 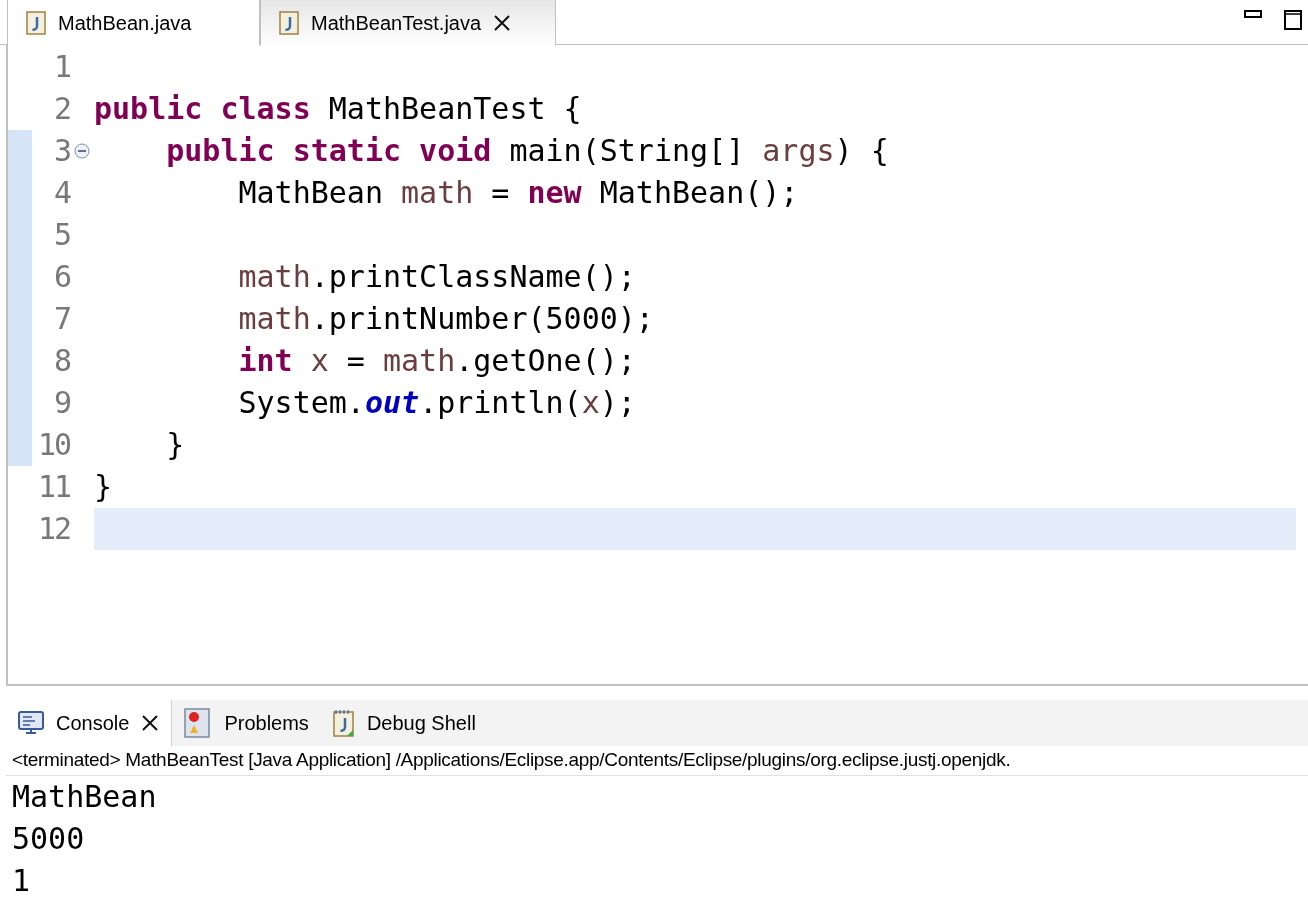 I want to click on line-number: 4, so click(x=61, y=193).